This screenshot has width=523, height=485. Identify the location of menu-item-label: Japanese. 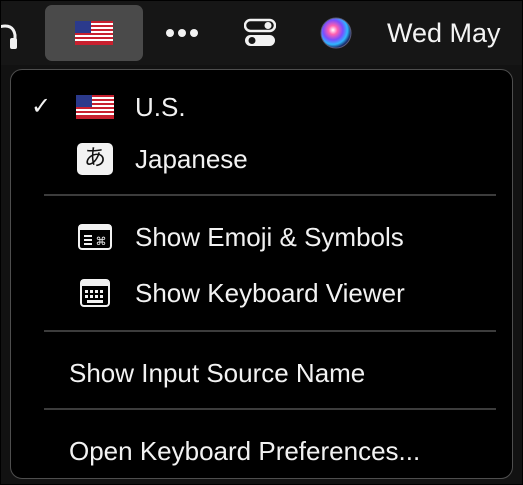
(191, 159).